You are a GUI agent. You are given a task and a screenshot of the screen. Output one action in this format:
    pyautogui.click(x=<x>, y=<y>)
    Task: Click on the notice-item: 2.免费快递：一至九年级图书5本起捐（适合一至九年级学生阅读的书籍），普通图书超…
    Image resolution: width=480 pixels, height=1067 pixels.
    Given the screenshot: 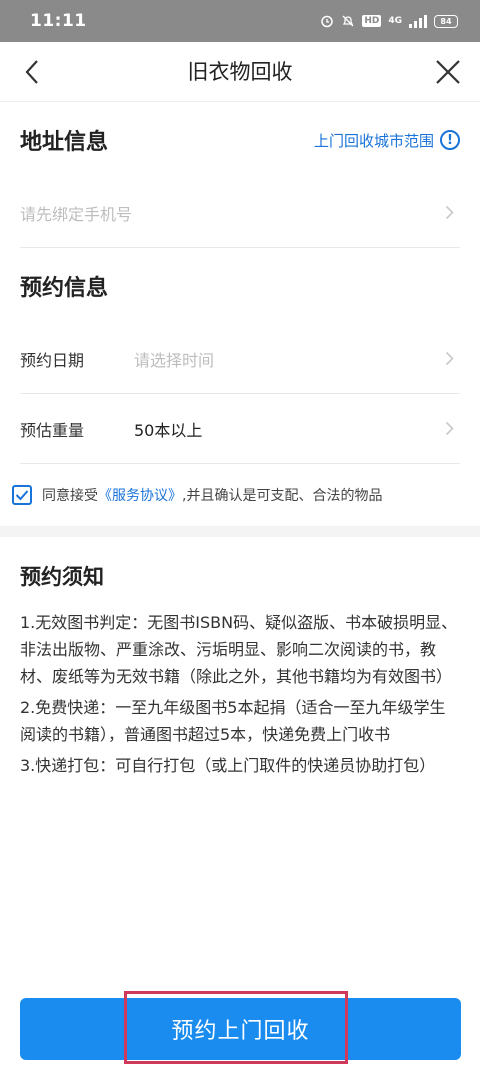 What is the action you would take?
    pyautogui.click(x=233, y=721)
    